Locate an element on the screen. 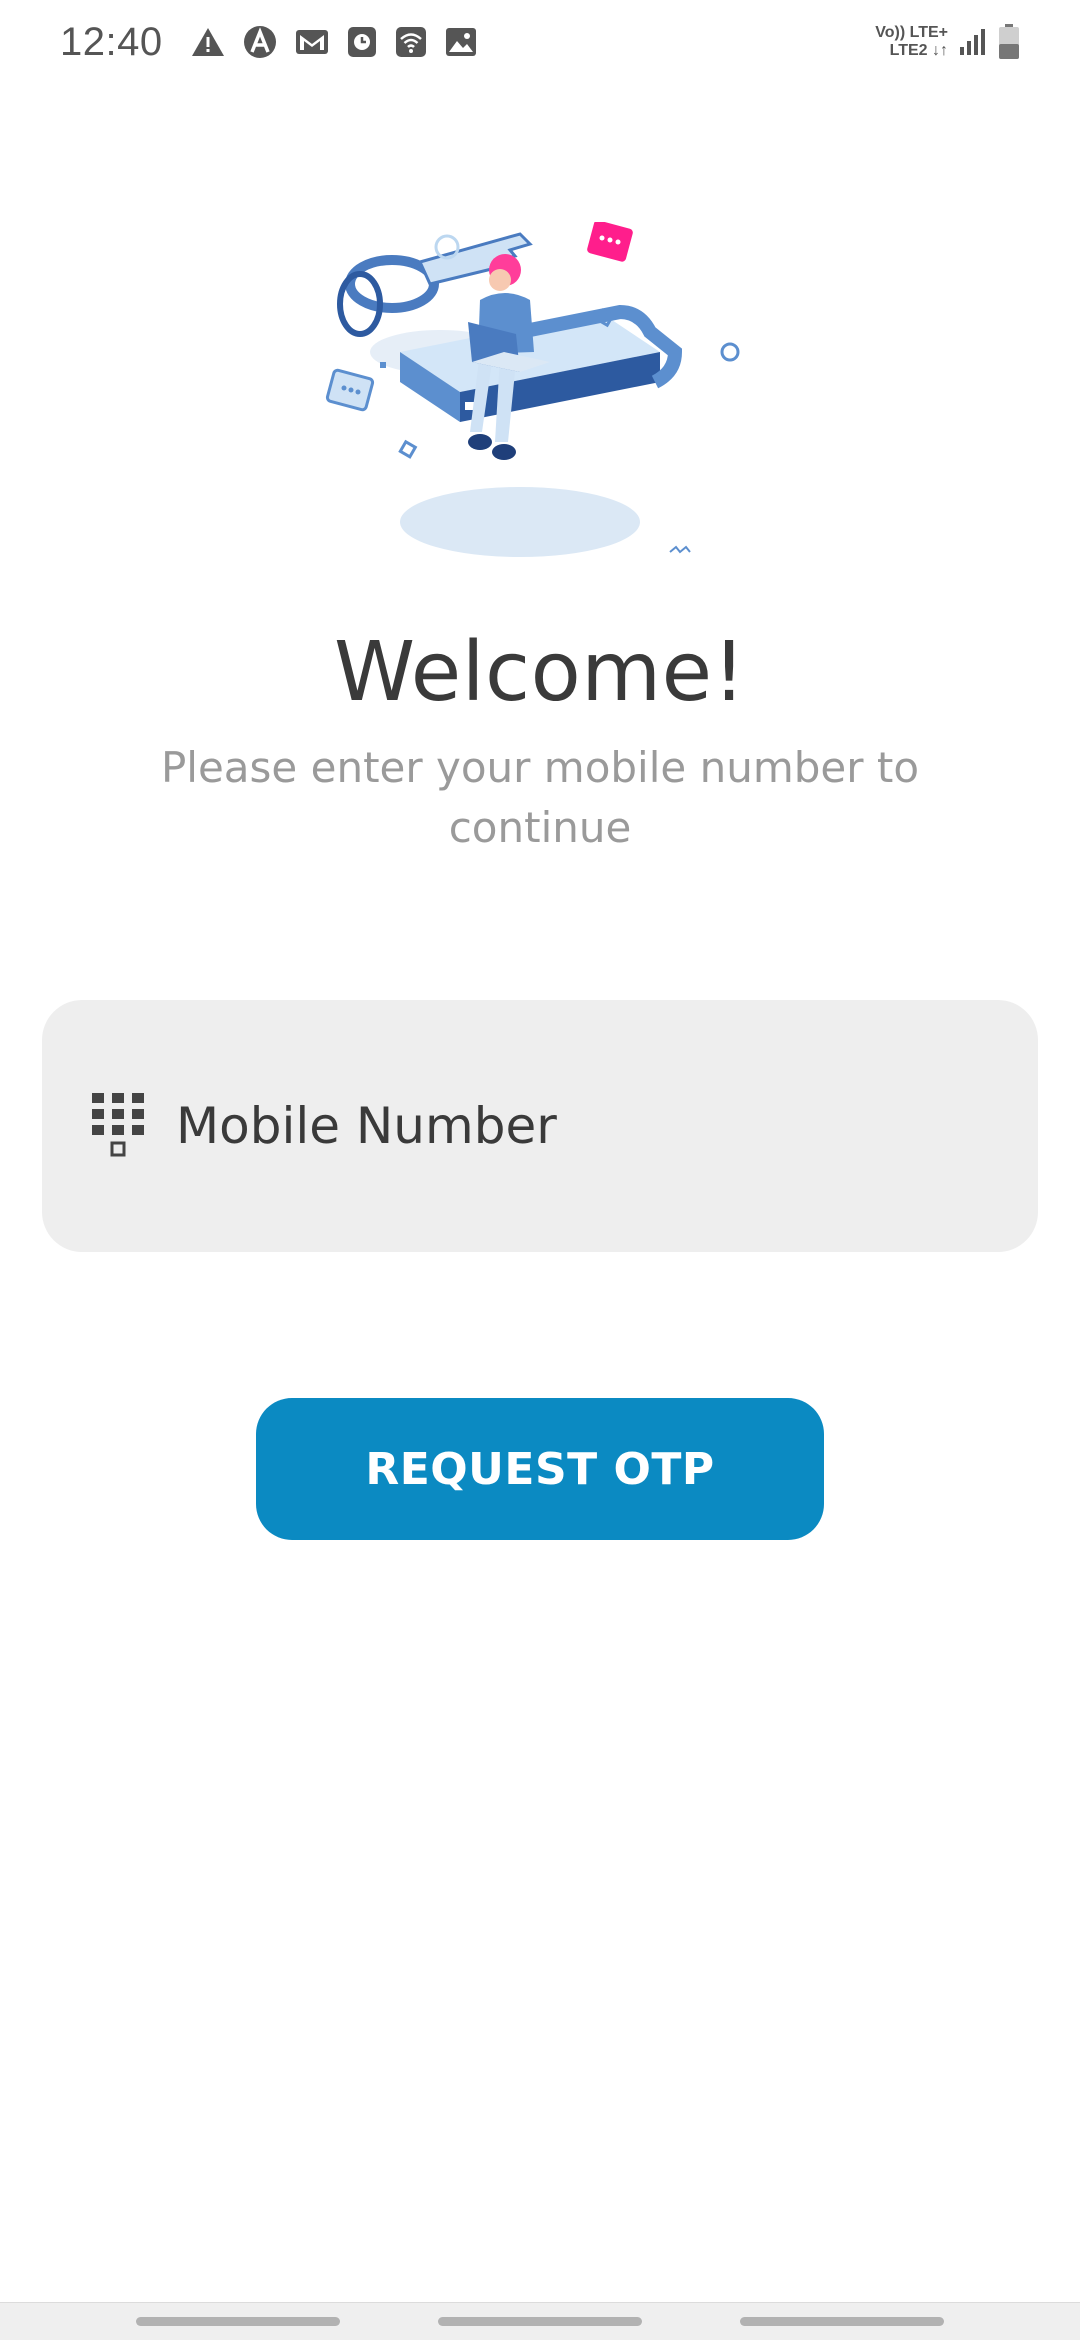  clock-icon is located at coordinates (361, 42).